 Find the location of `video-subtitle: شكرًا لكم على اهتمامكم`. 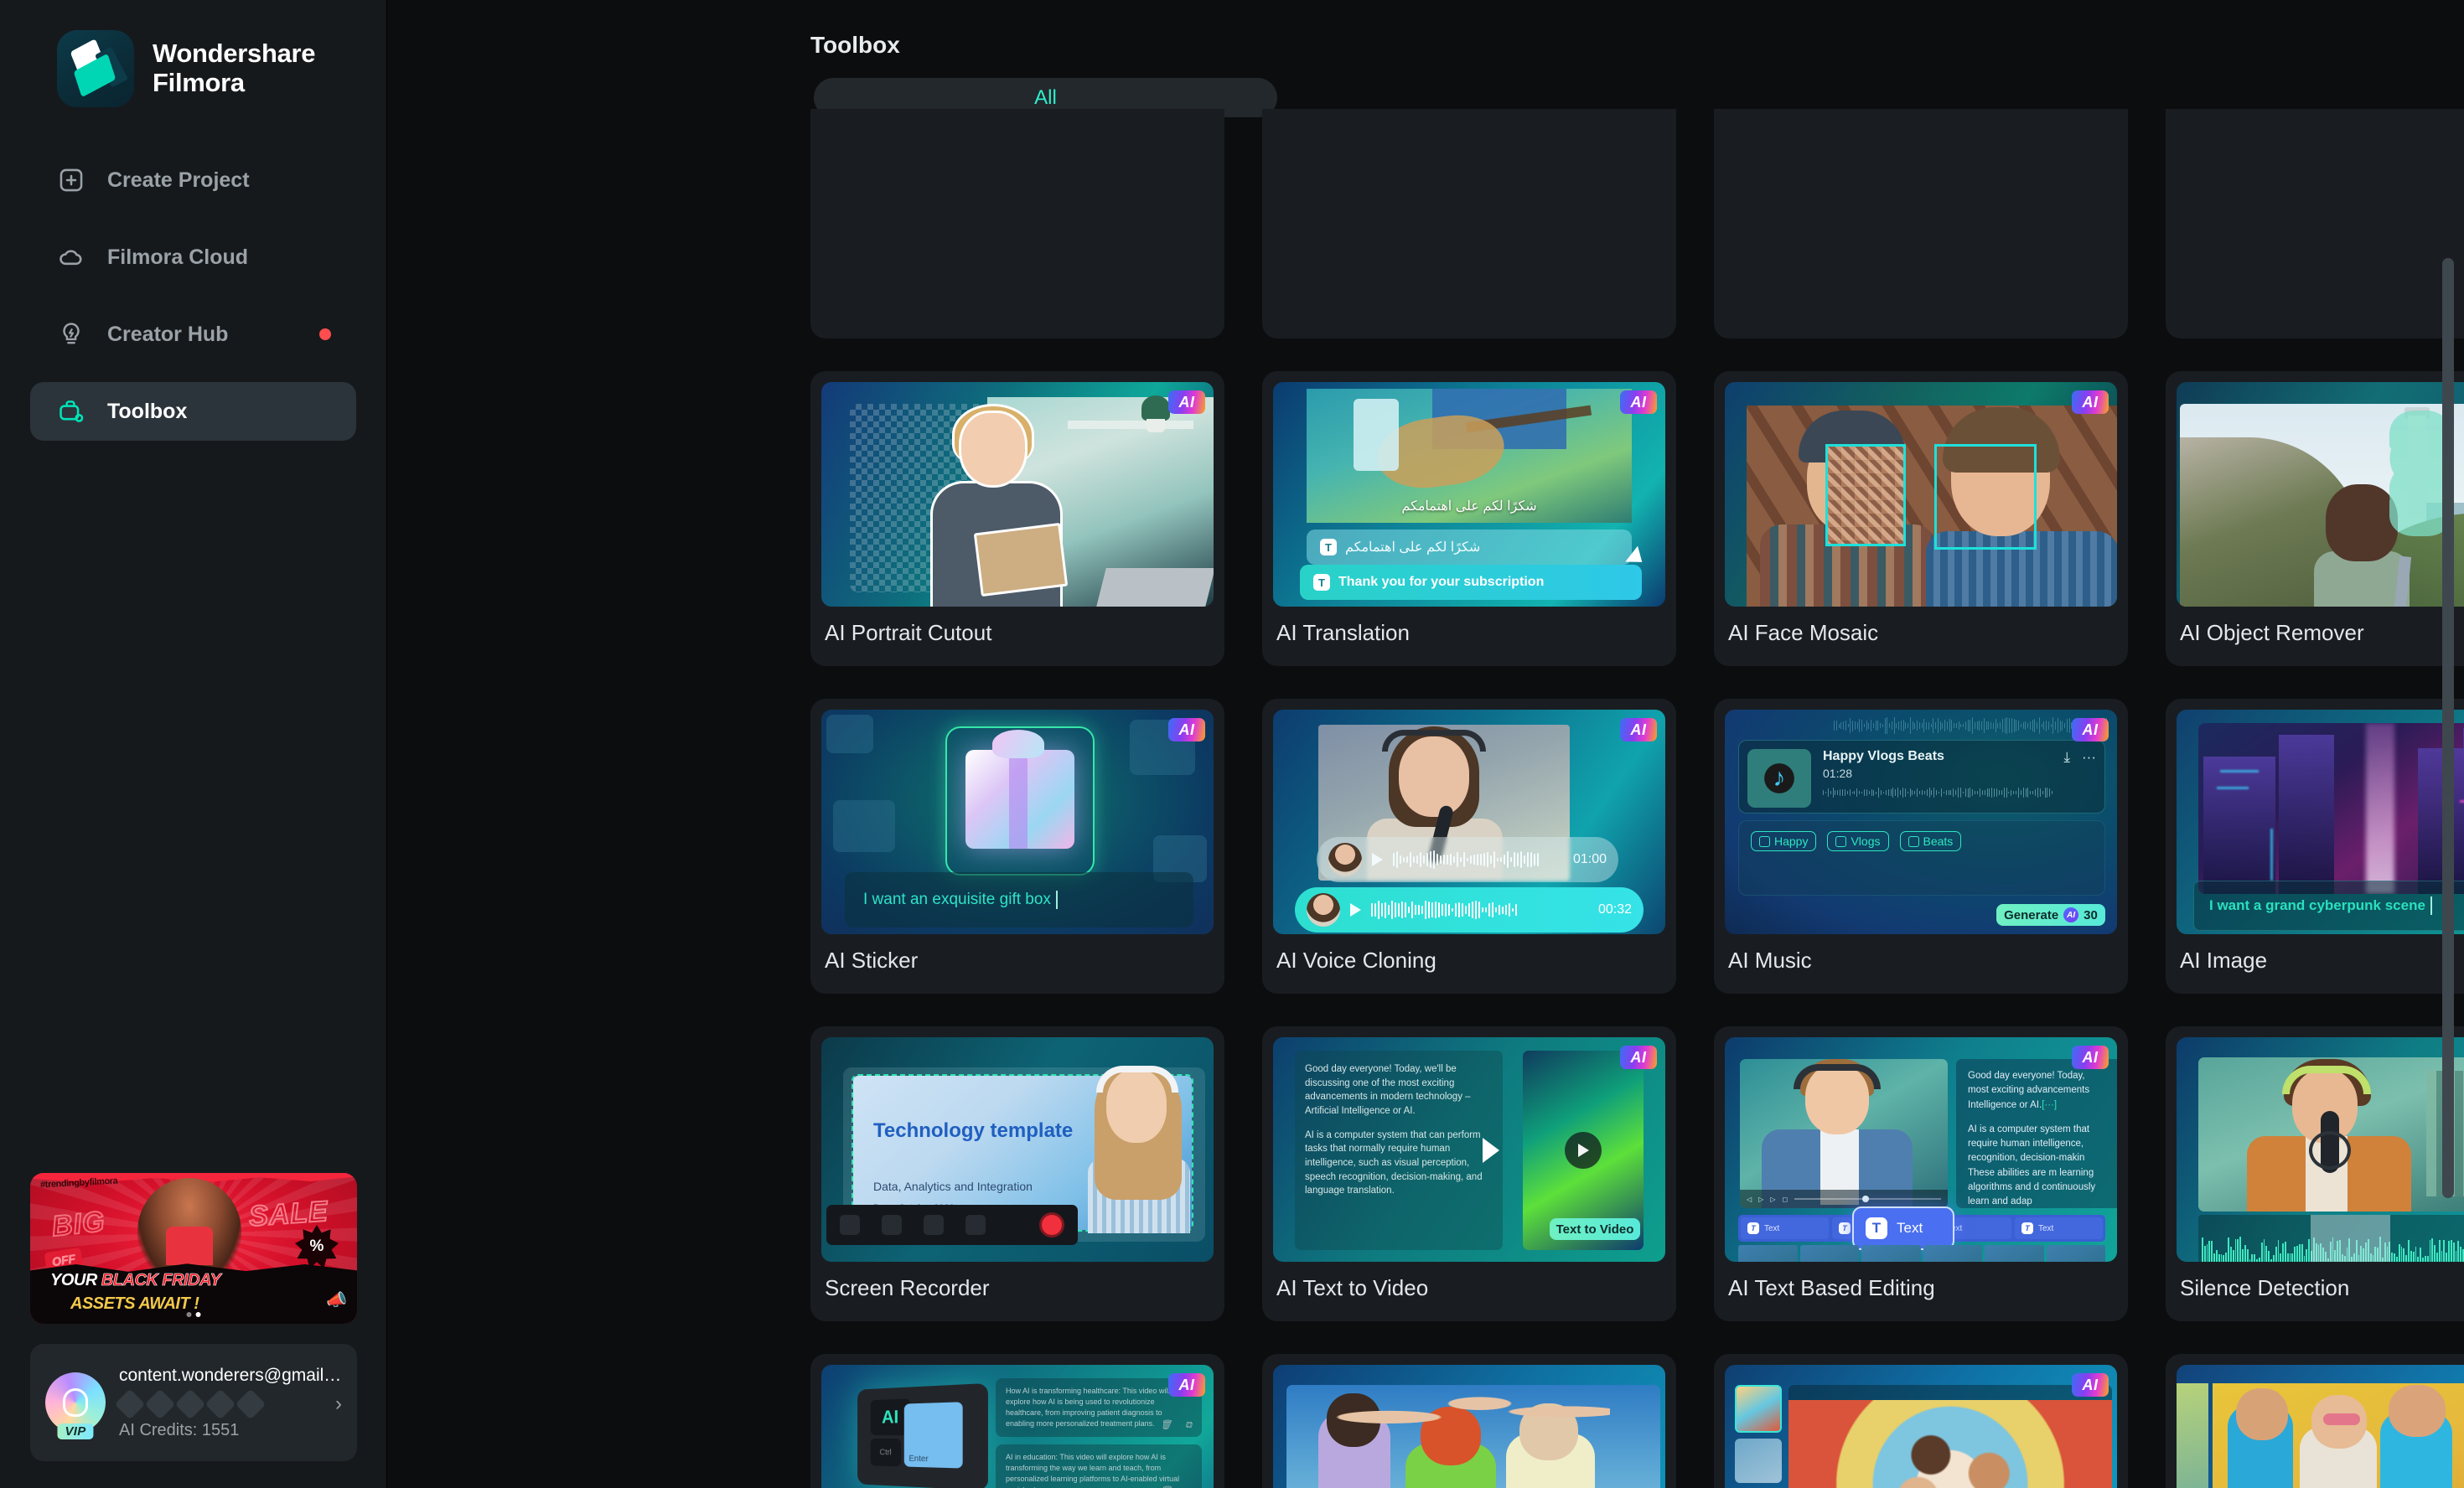

video-subtitle: شكرًا لكم على اهتمامكم is located at coordinates (1469, 506).